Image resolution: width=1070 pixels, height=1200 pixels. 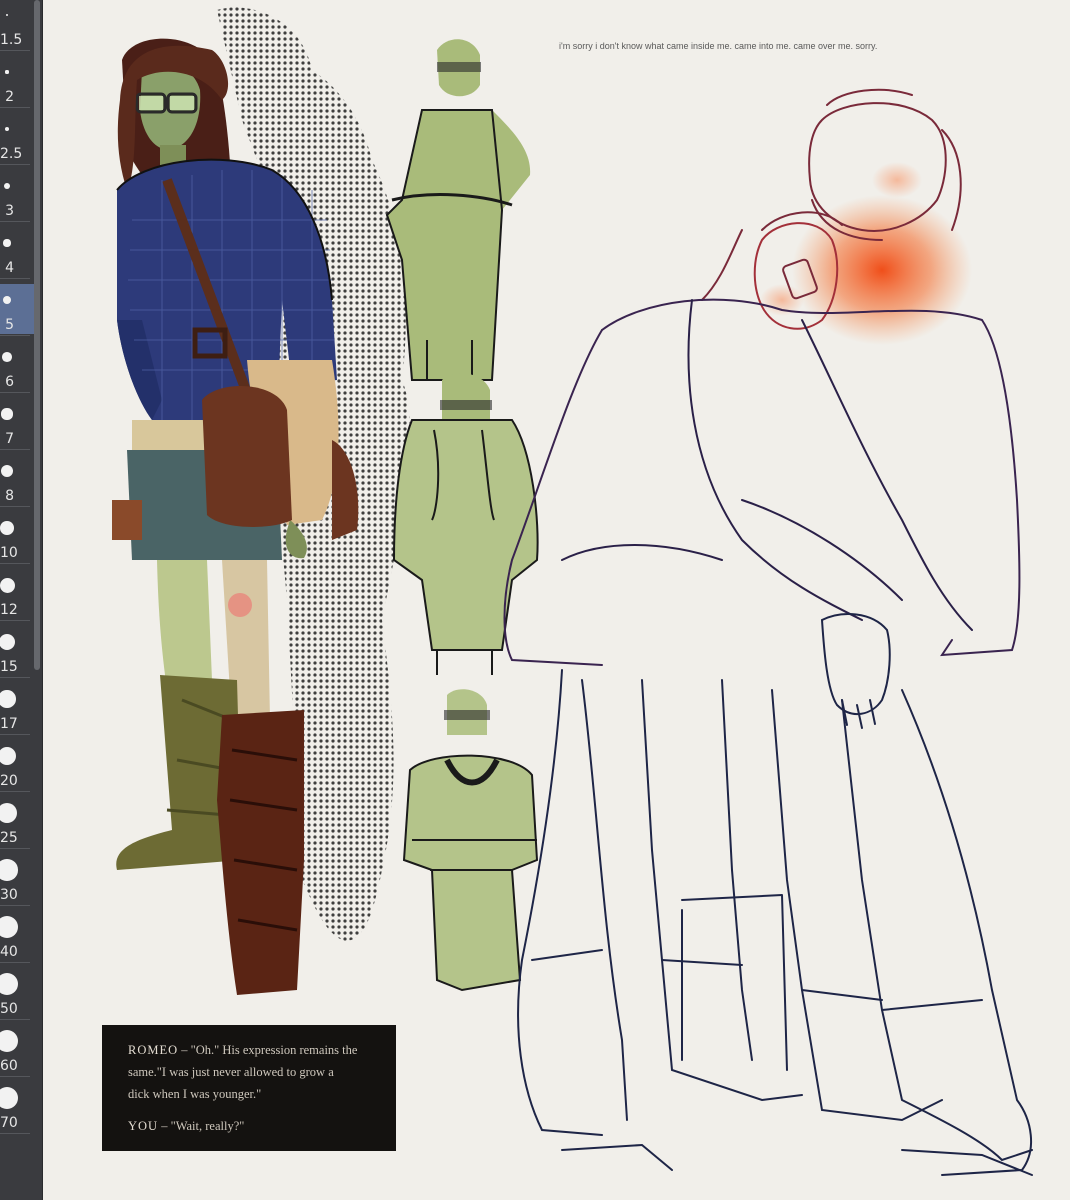 I want to click on brush-size-item: 20, so click(x=17, y=765).